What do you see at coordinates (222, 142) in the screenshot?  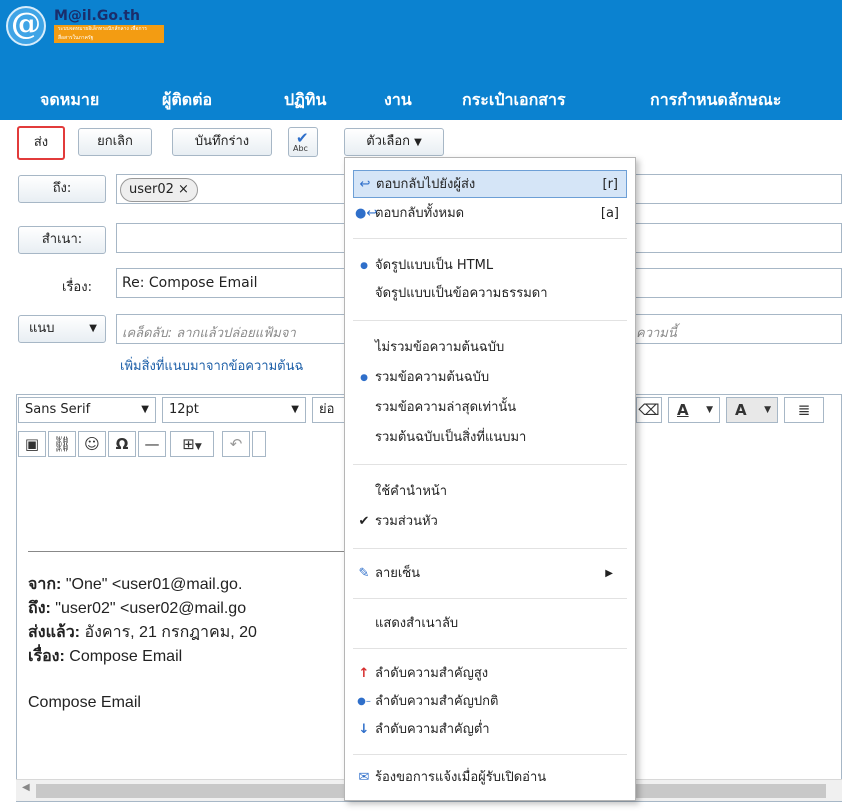 I see `save-draft-button: บันทึกร่าง` at bounding box center [222, 142].